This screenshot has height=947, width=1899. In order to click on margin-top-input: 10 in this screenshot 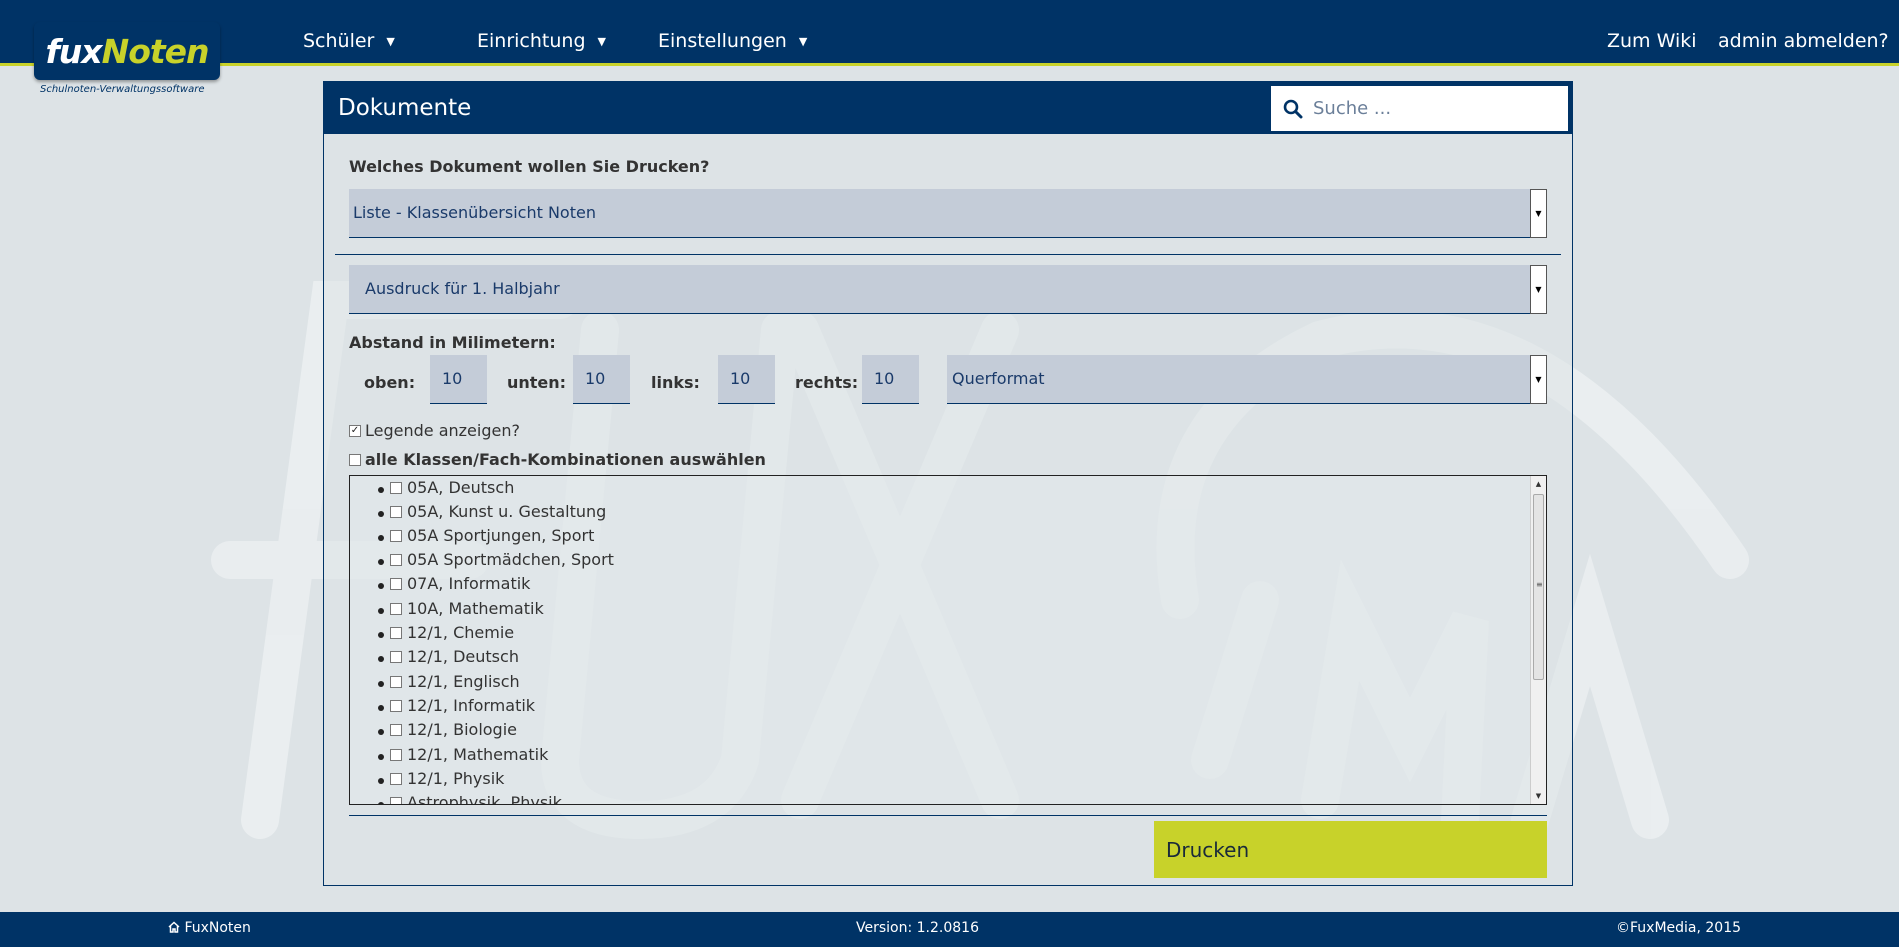, I will do `click(458, 379)`.